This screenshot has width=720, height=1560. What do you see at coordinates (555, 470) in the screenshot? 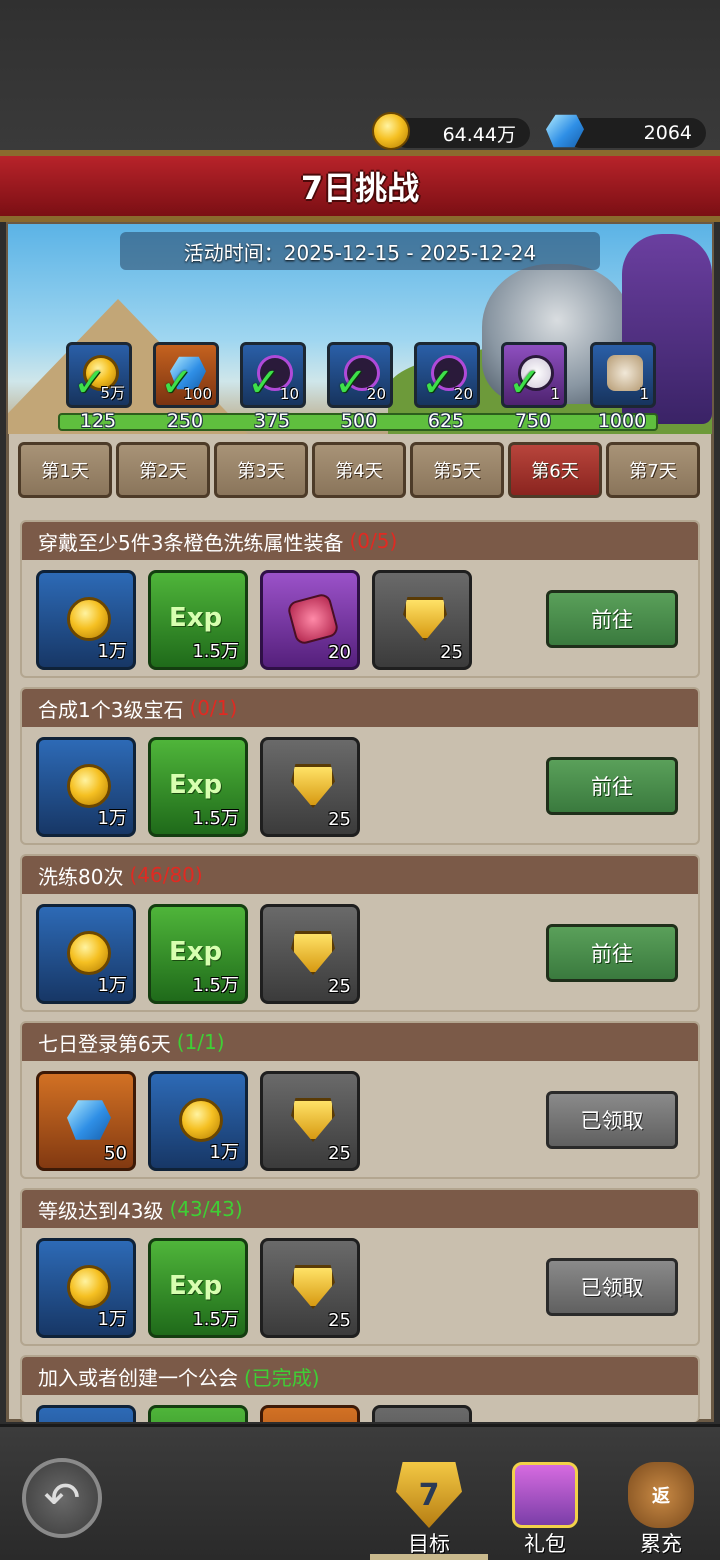
I see `tab-day-6: 第6天` at bounding box center [555, 470].